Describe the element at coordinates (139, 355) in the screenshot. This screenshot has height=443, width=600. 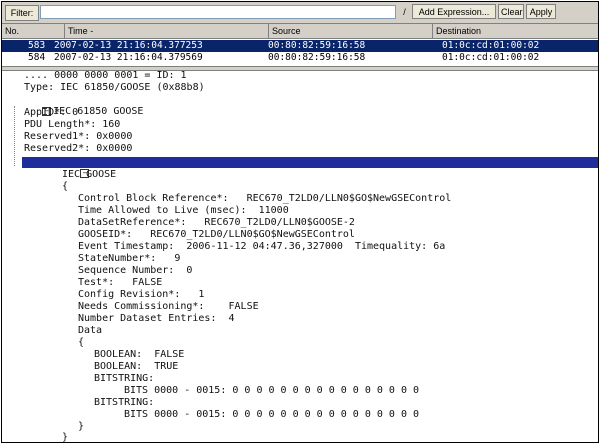
I see `boolean-entry-1: BOOLEAN: FALSE` at that location.